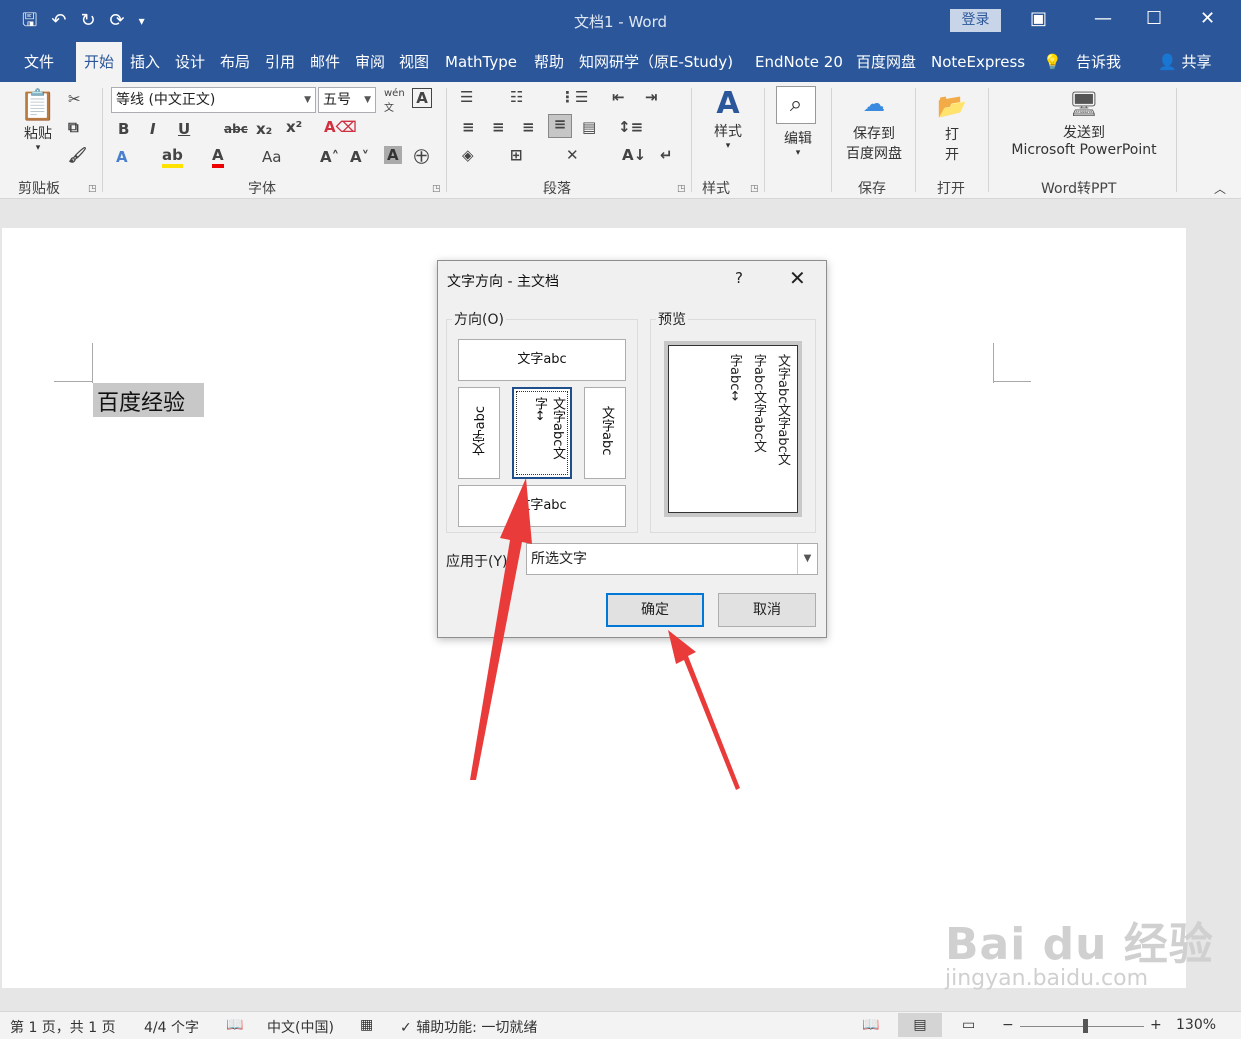 This screenshot has height=1039, width=1241. Describe the element at coordinates (39, 62) in the screenshot. I see `tab-file: 文件` at that location.